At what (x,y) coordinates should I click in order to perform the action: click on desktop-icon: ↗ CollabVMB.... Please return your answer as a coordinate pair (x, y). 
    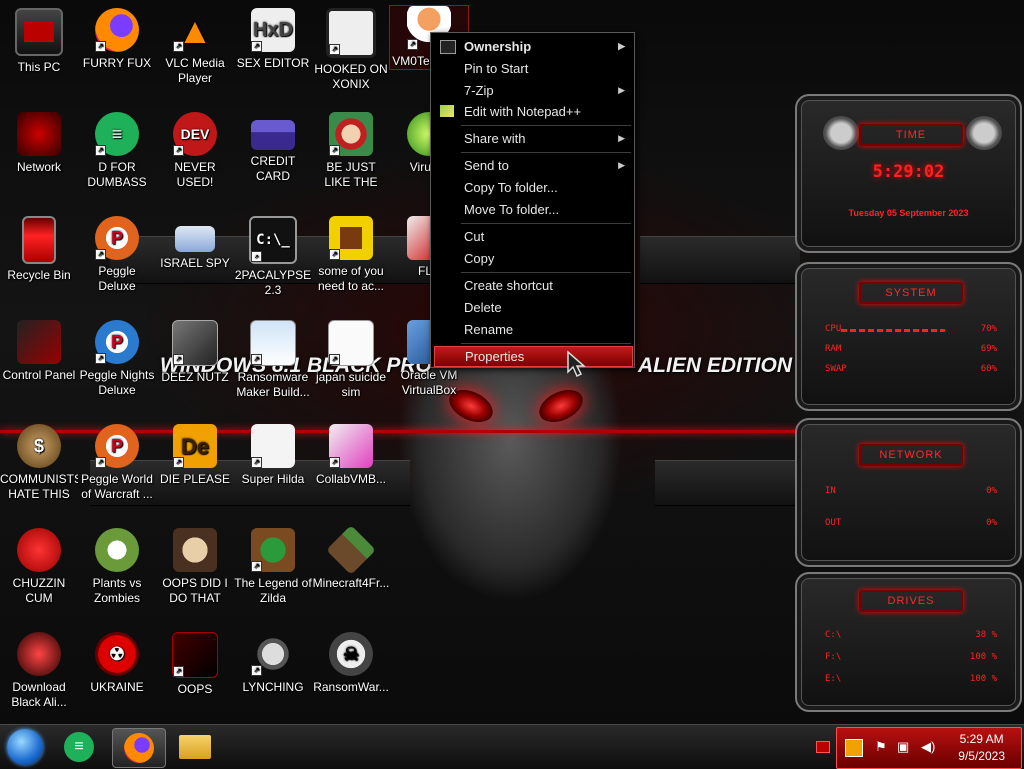
    Looking at the image, I should click on (351, 455).